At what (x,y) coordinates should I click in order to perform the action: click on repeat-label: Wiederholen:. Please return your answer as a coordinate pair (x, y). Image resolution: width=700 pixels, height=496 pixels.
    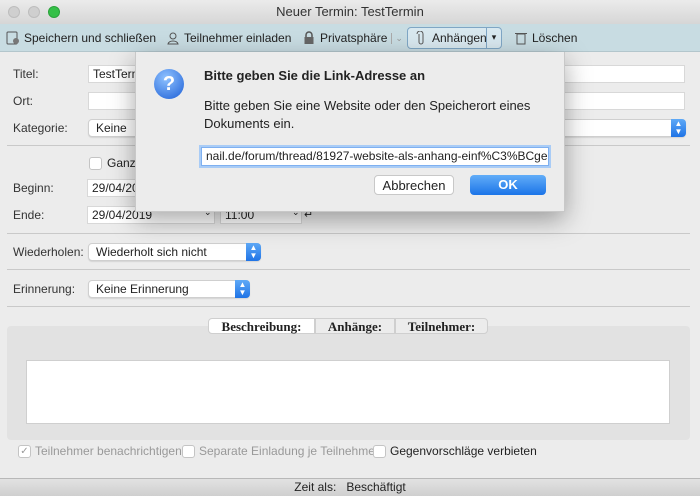
    Looking at the image, I should click on (48, 252).